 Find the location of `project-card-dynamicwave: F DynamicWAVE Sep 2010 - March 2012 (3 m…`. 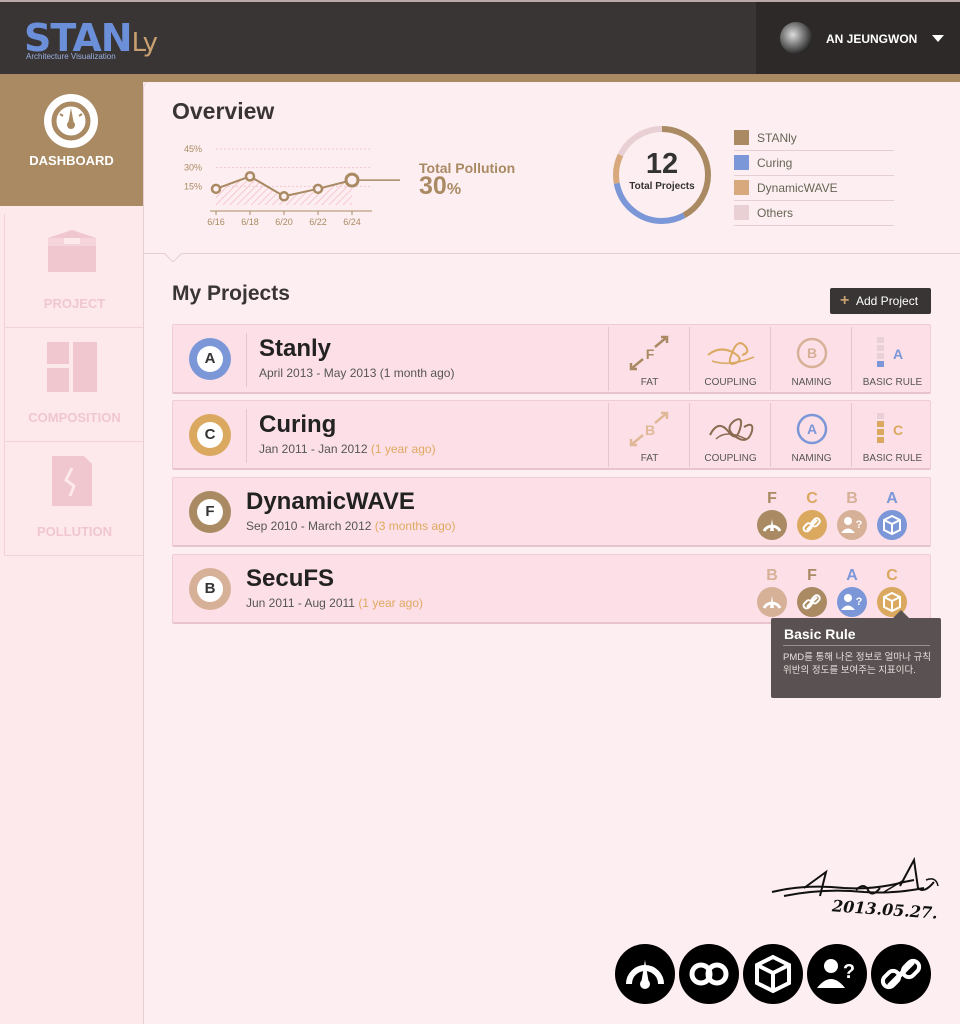

project-card-dynamicwave: F DynamicWAVE Sep 2010 - March 2012 (3 m… is located at coordinates (551, 512).